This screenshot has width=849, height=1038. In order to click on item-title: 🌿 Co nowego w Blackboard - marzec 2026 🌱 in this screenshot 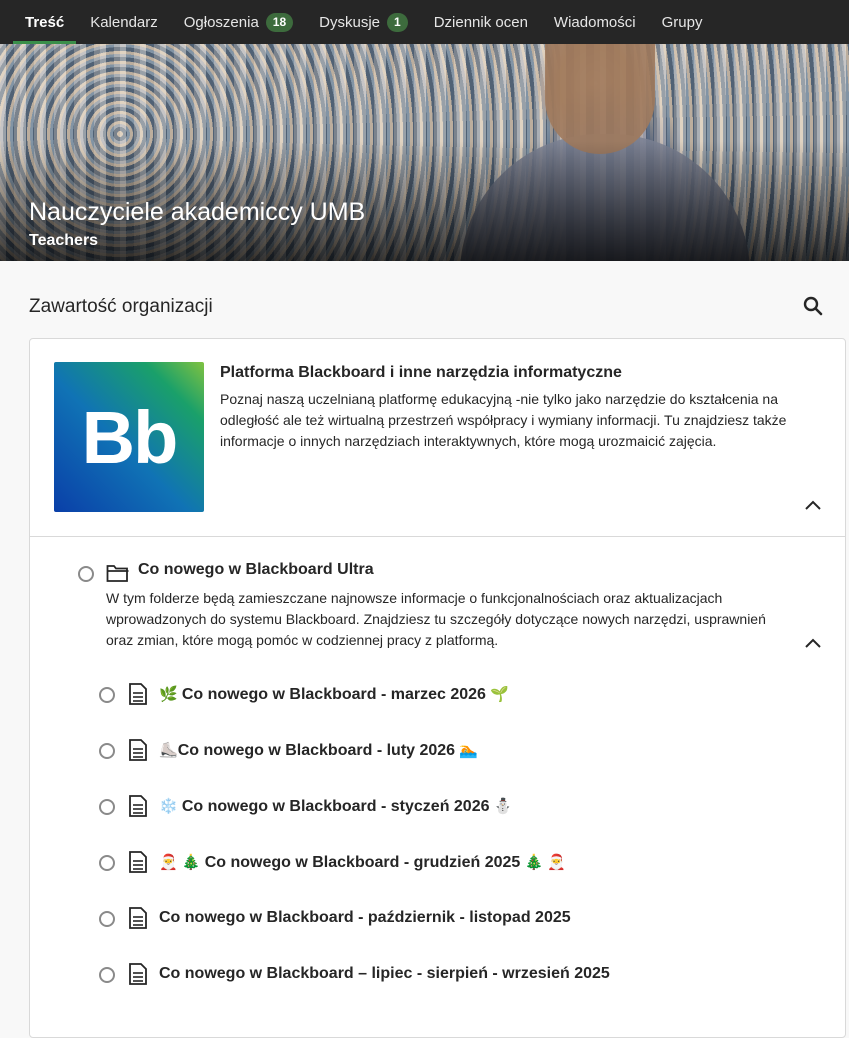, I will do `click(334, 694)`.